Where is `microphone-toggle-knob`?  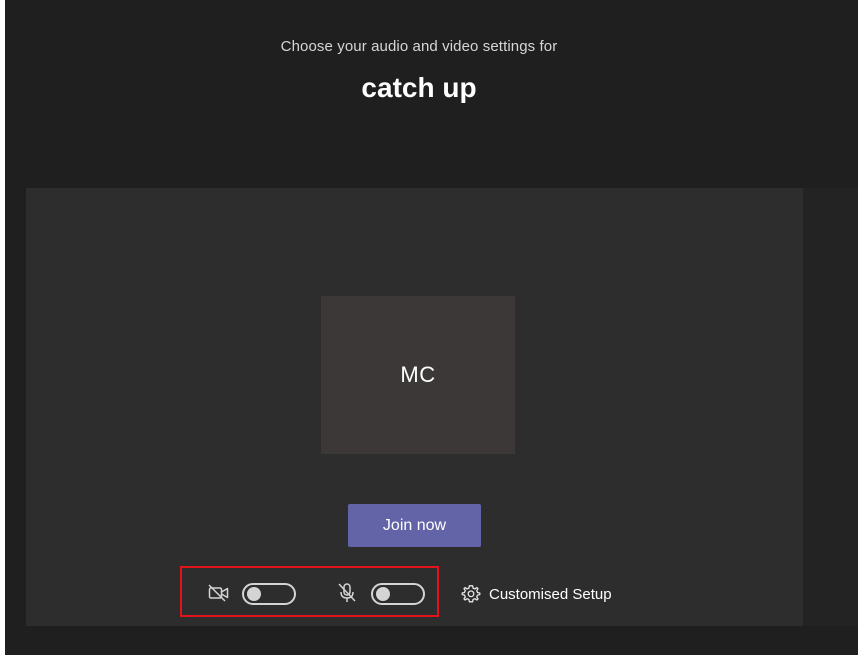
microphone-toggle-knob is located at coordinates (383, 594).